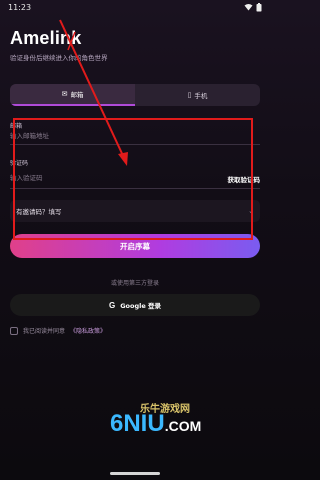 The image size is (320, 480). I want to click on watermark-logo-text: 6NIU, so click(137, 423).